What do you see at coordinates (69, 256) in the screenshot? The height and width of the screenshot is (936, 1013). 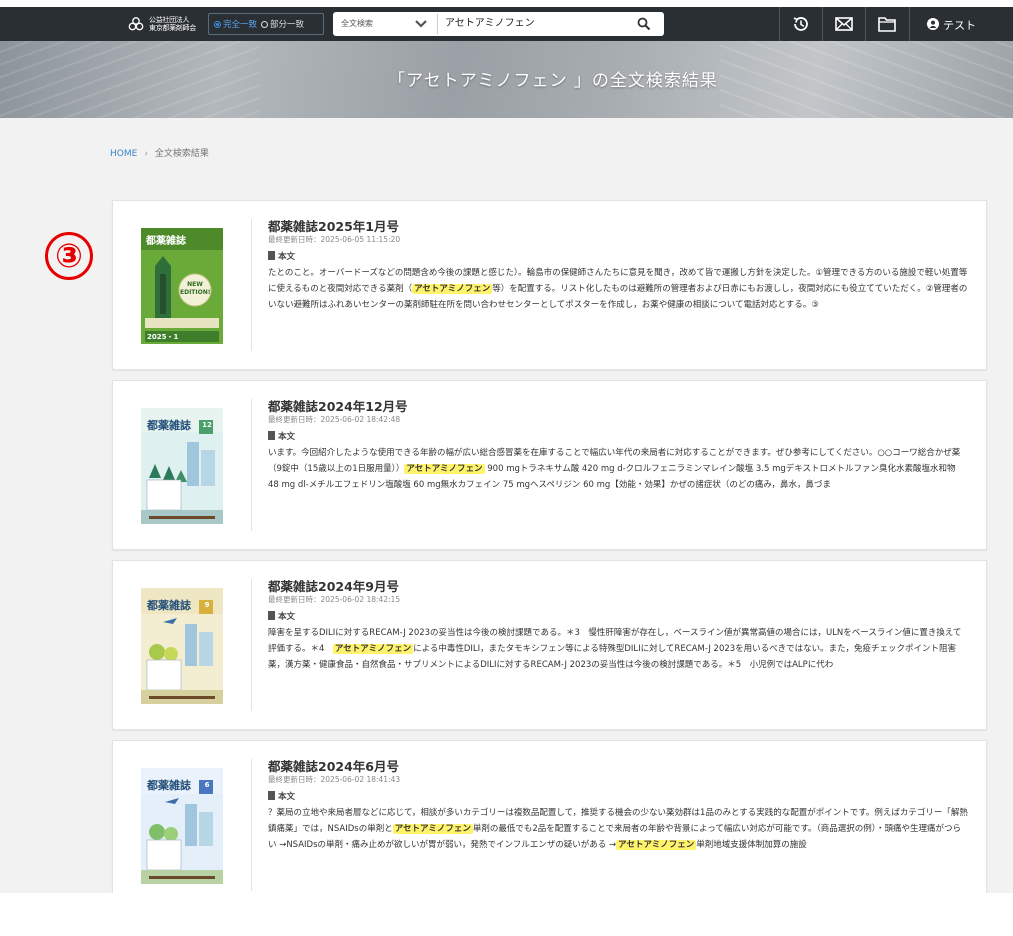 I see `step-number-marker: ③` at bounding box center [69, 256].